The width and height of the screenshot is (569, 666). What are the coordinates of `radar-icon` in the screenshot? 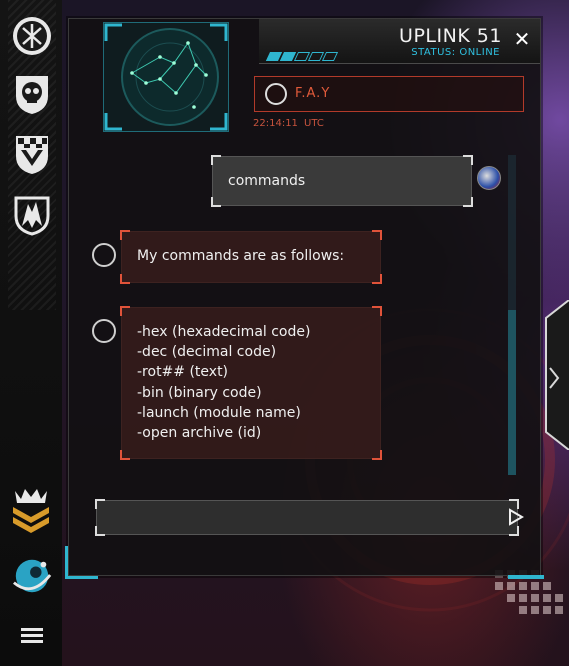 It's located at (166, 77).